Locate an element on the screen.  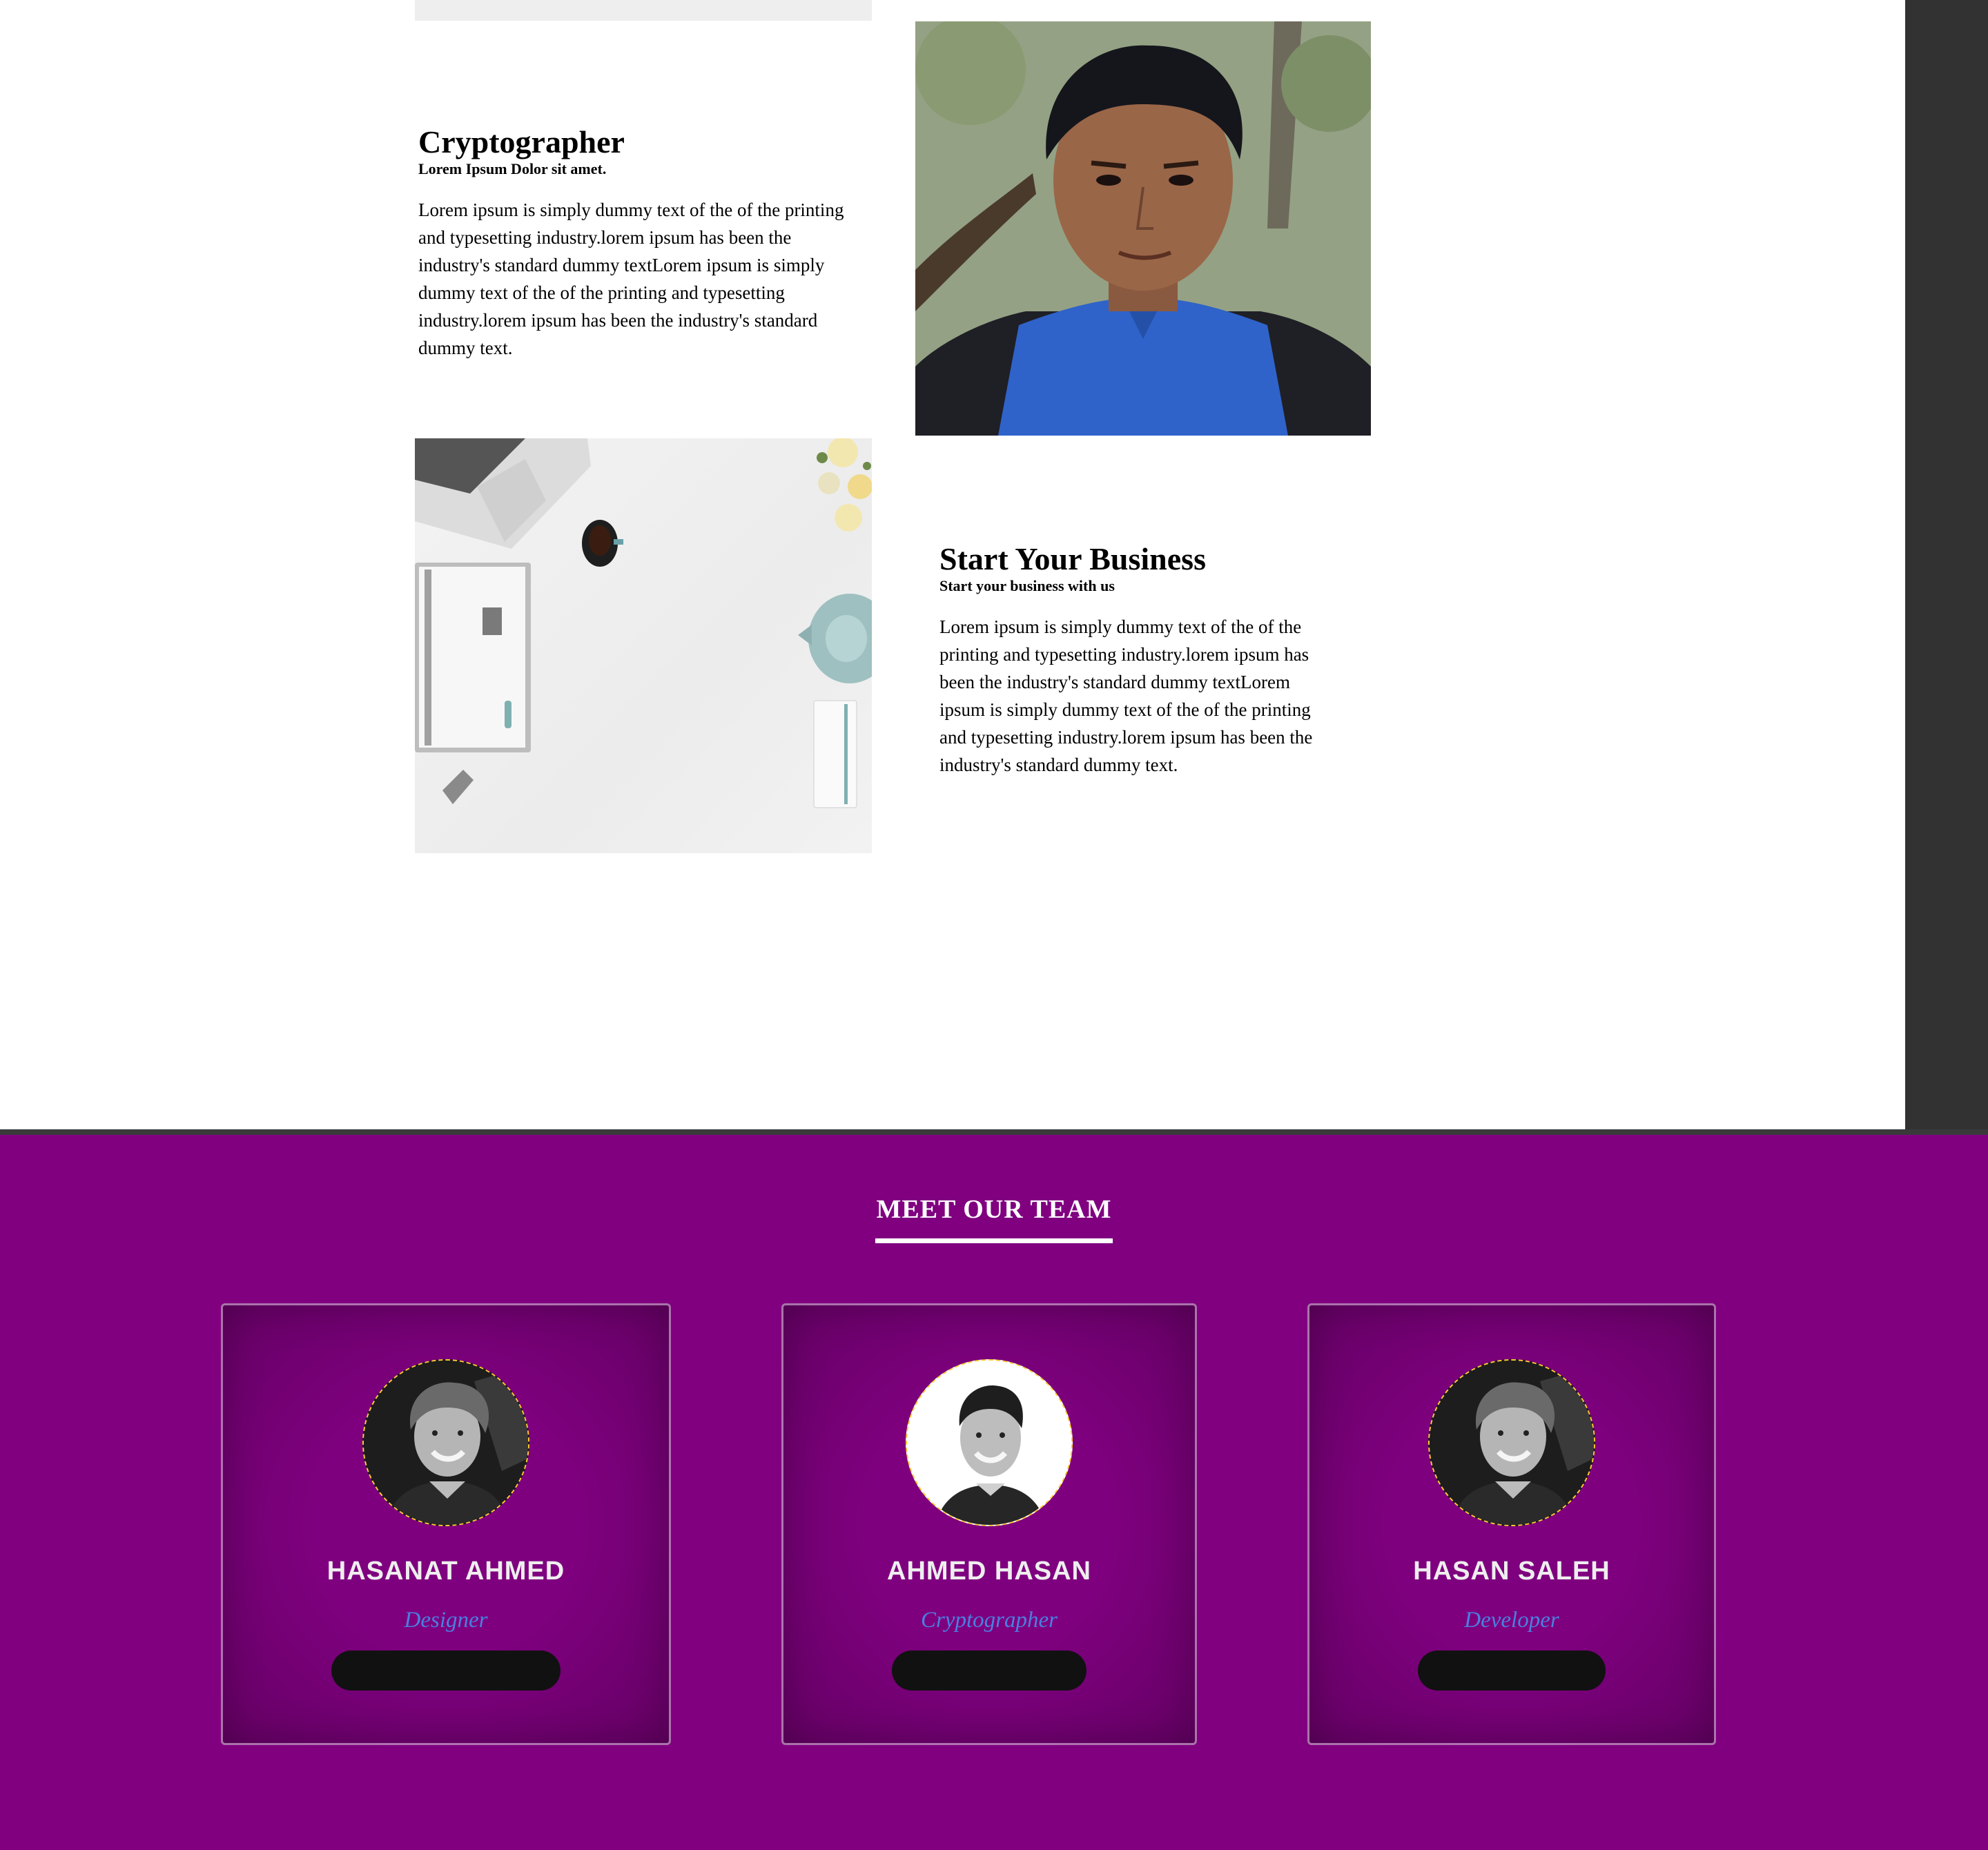
team-card-ahmed-hasan: AHMED HASAN Cryptographer is located at coordinates (989, 1524).